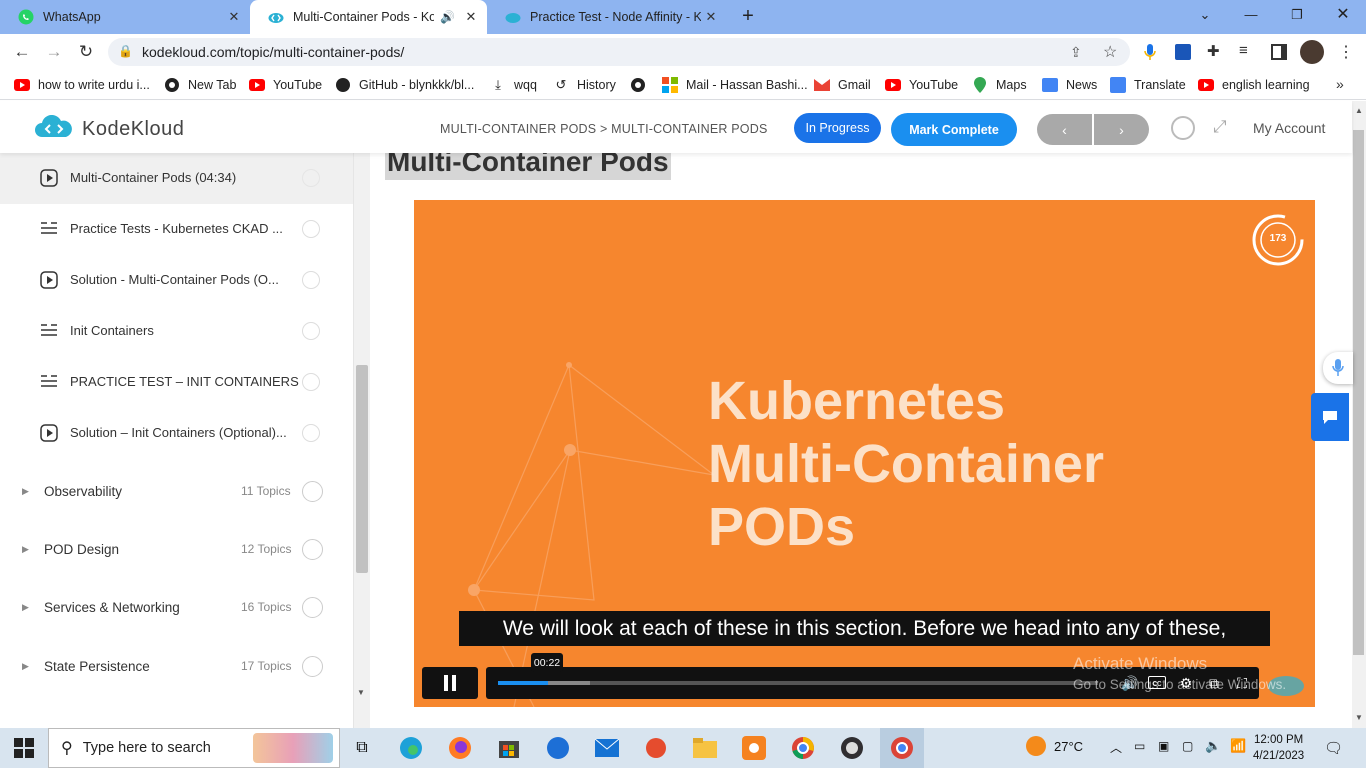 This screenshot has height=768, width=1366. I want to click on side-panel-icon, so click(1279, 52).